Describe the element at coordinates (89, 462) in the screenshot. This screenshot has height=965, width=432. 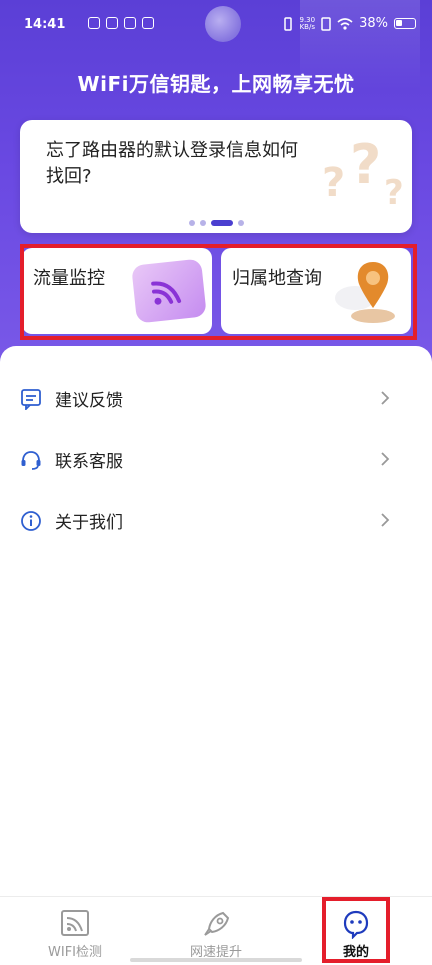
I see `menu-label: 联系客服` at that location.